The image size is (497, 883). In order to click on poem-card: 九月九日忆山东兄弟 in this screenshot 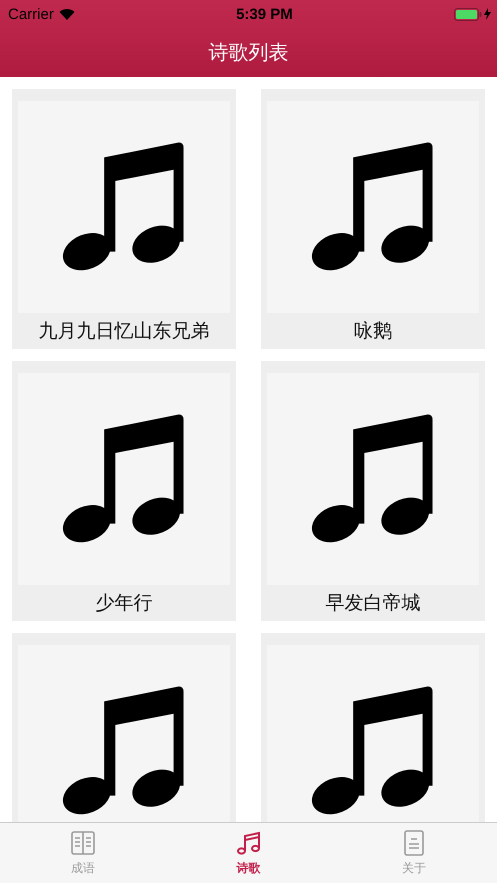, I will do `click(124, 219)`.